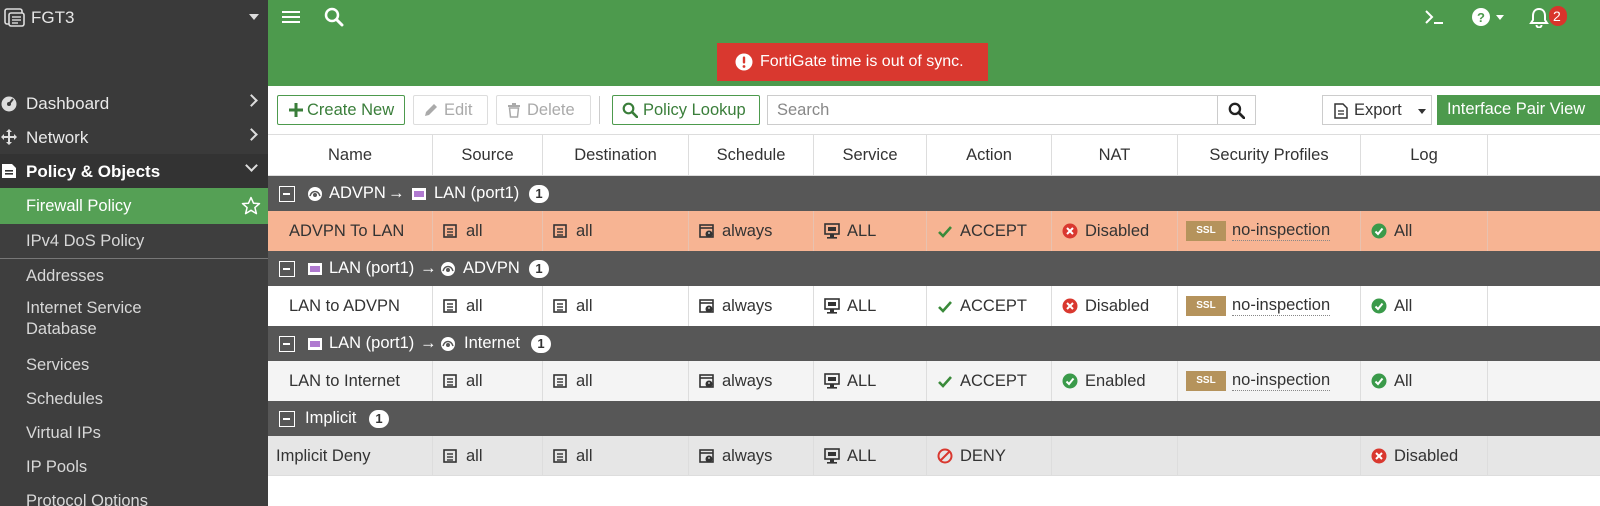  Describe the element at coordinates (616, 231) in the screenshot. I see `cell-destination: all` at that location.